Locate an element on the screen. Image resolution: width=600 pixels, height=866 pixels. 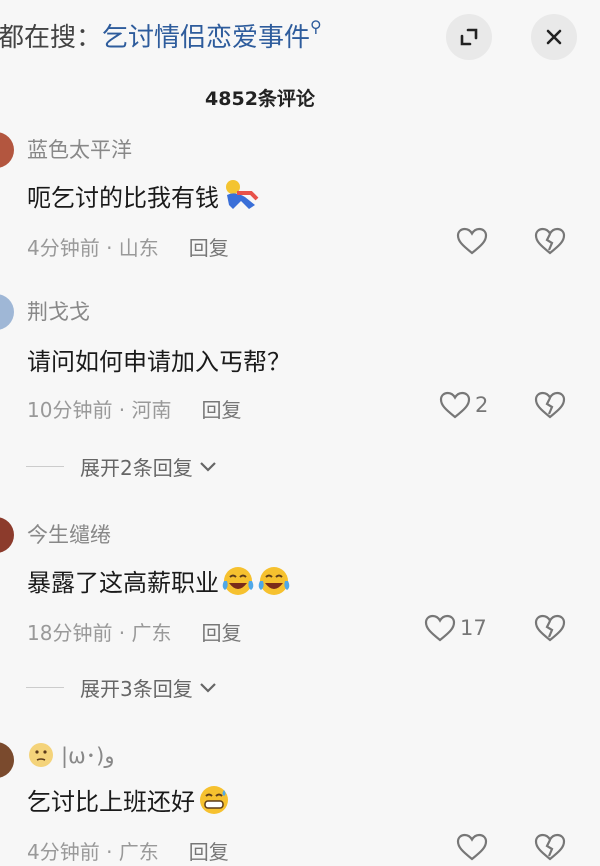
like-count: 2 is located at coordinates (482, 405).